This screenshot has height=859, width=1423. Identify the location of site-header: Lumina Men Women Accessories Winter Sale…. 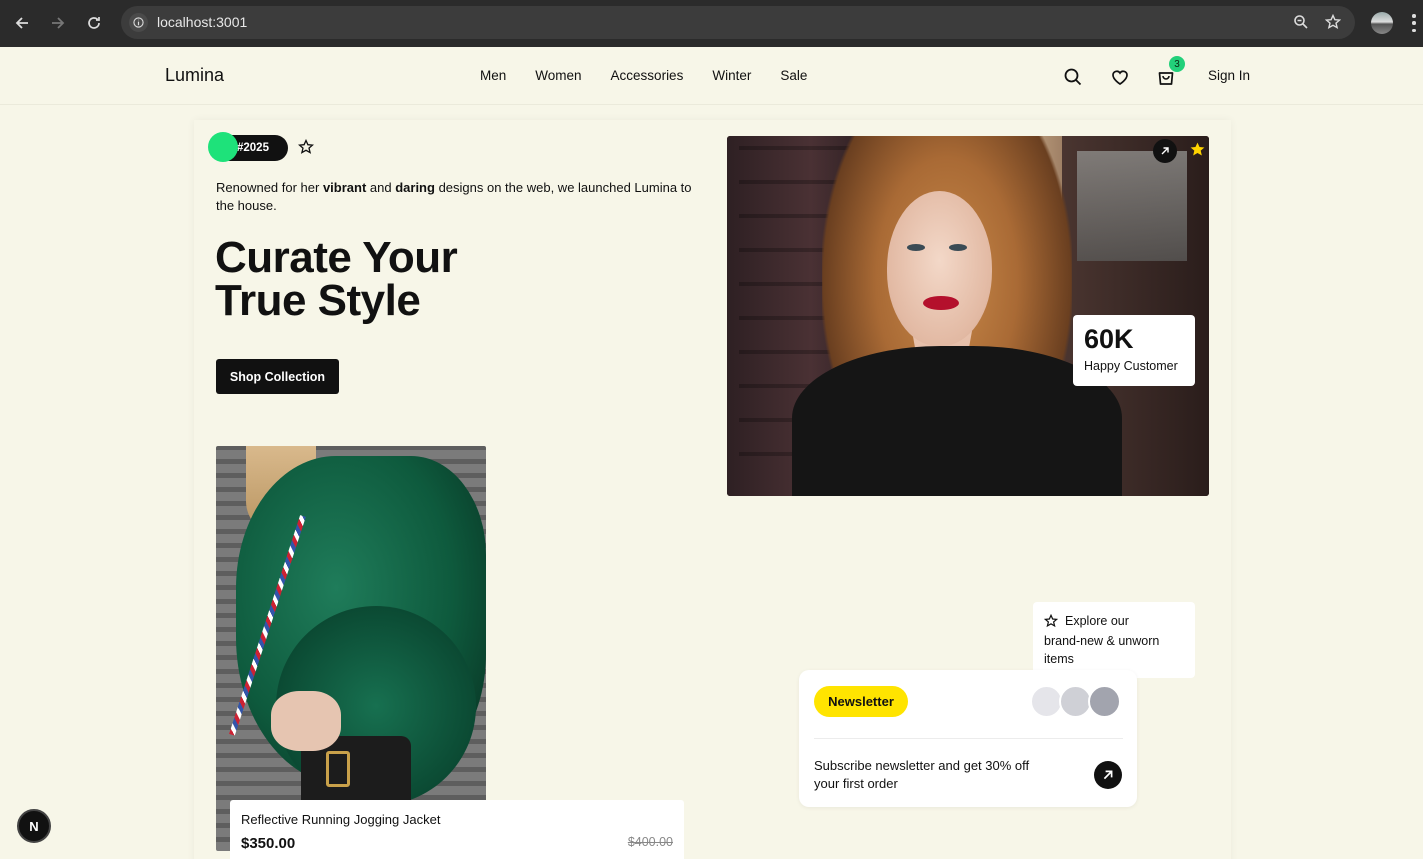
(711, 76).